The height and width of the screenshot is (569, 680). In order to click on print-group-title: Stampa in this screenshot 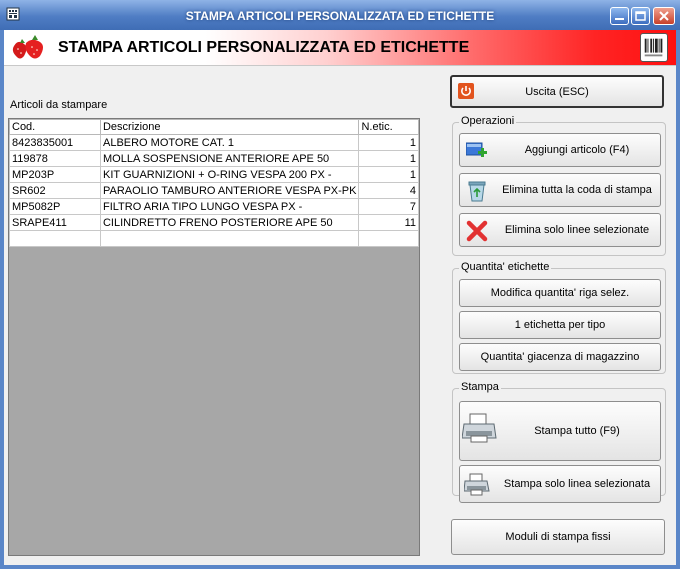, I will do `click(480, 387)`.